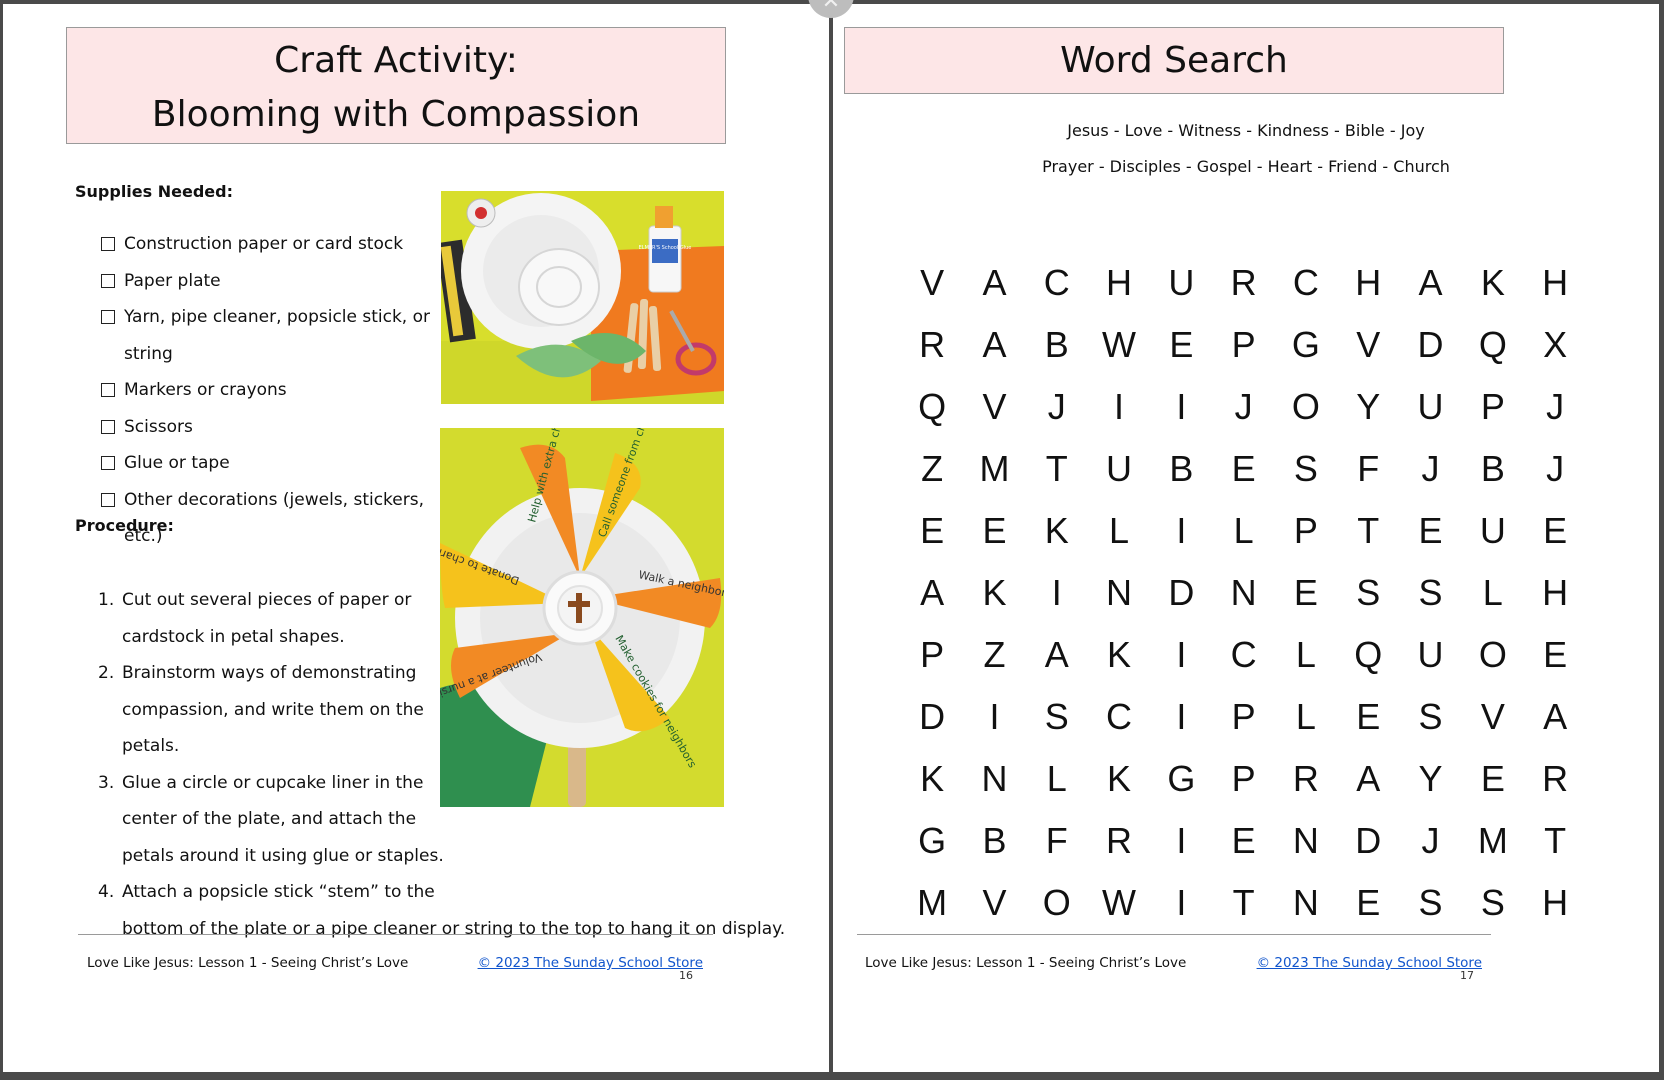 This screenshot has height=1080, width=1664. I want to click on word-search-title: Word Search, so click(1174, 60).